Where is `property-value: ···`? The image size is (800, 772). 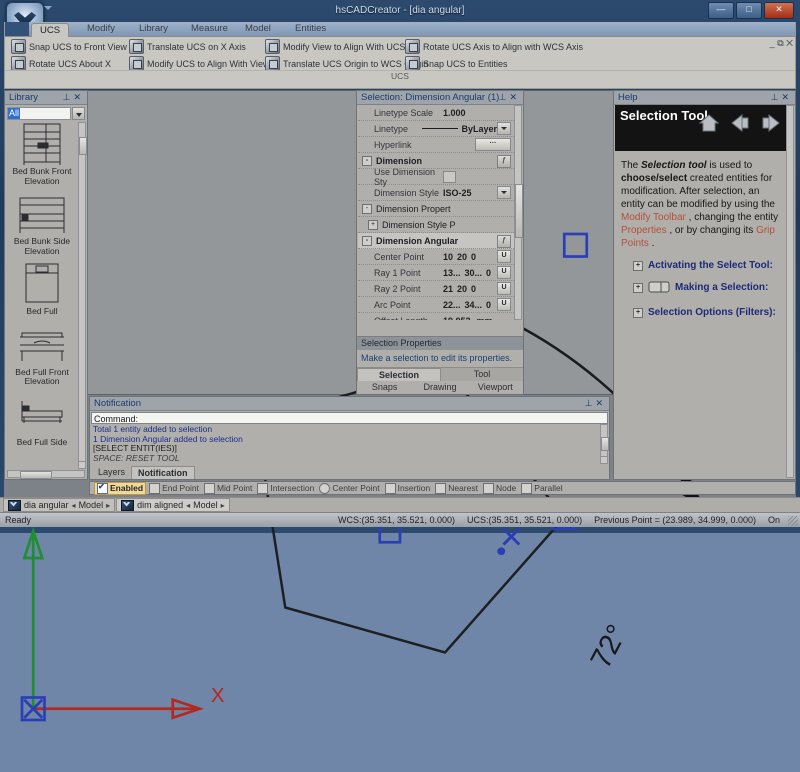 property-value: ··· is located at coordinates (477, 144).